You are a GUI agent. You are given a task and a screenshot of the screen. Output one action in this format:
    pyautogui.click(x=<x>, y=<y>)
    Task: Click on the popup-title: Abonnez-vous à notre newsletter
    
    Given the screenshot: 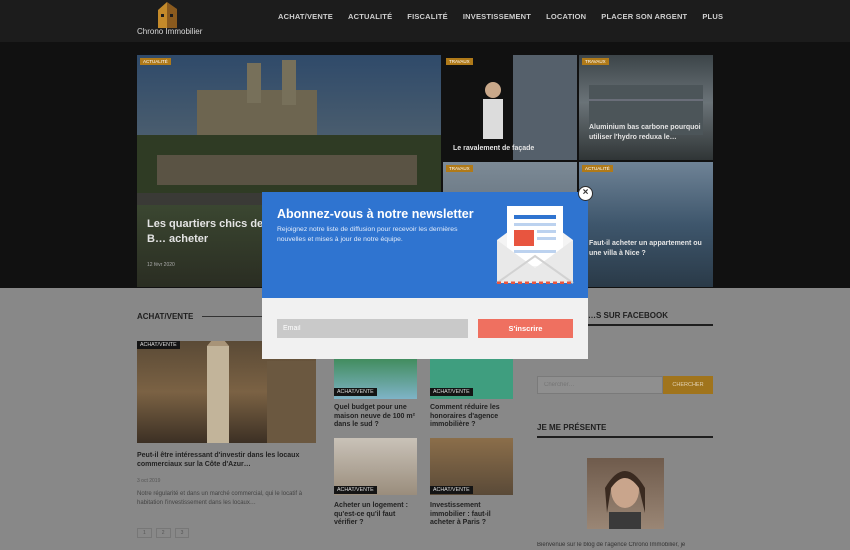 What is the action you would take?
    pyautogui.click(x=375, y=214)
    